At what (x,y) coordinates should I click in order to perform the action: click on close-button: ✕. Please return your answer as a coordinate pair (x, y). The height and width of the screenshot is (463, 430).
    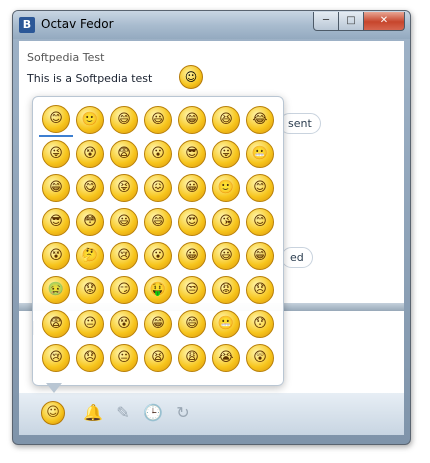
    Looking at the image, I should click on (384, 21).